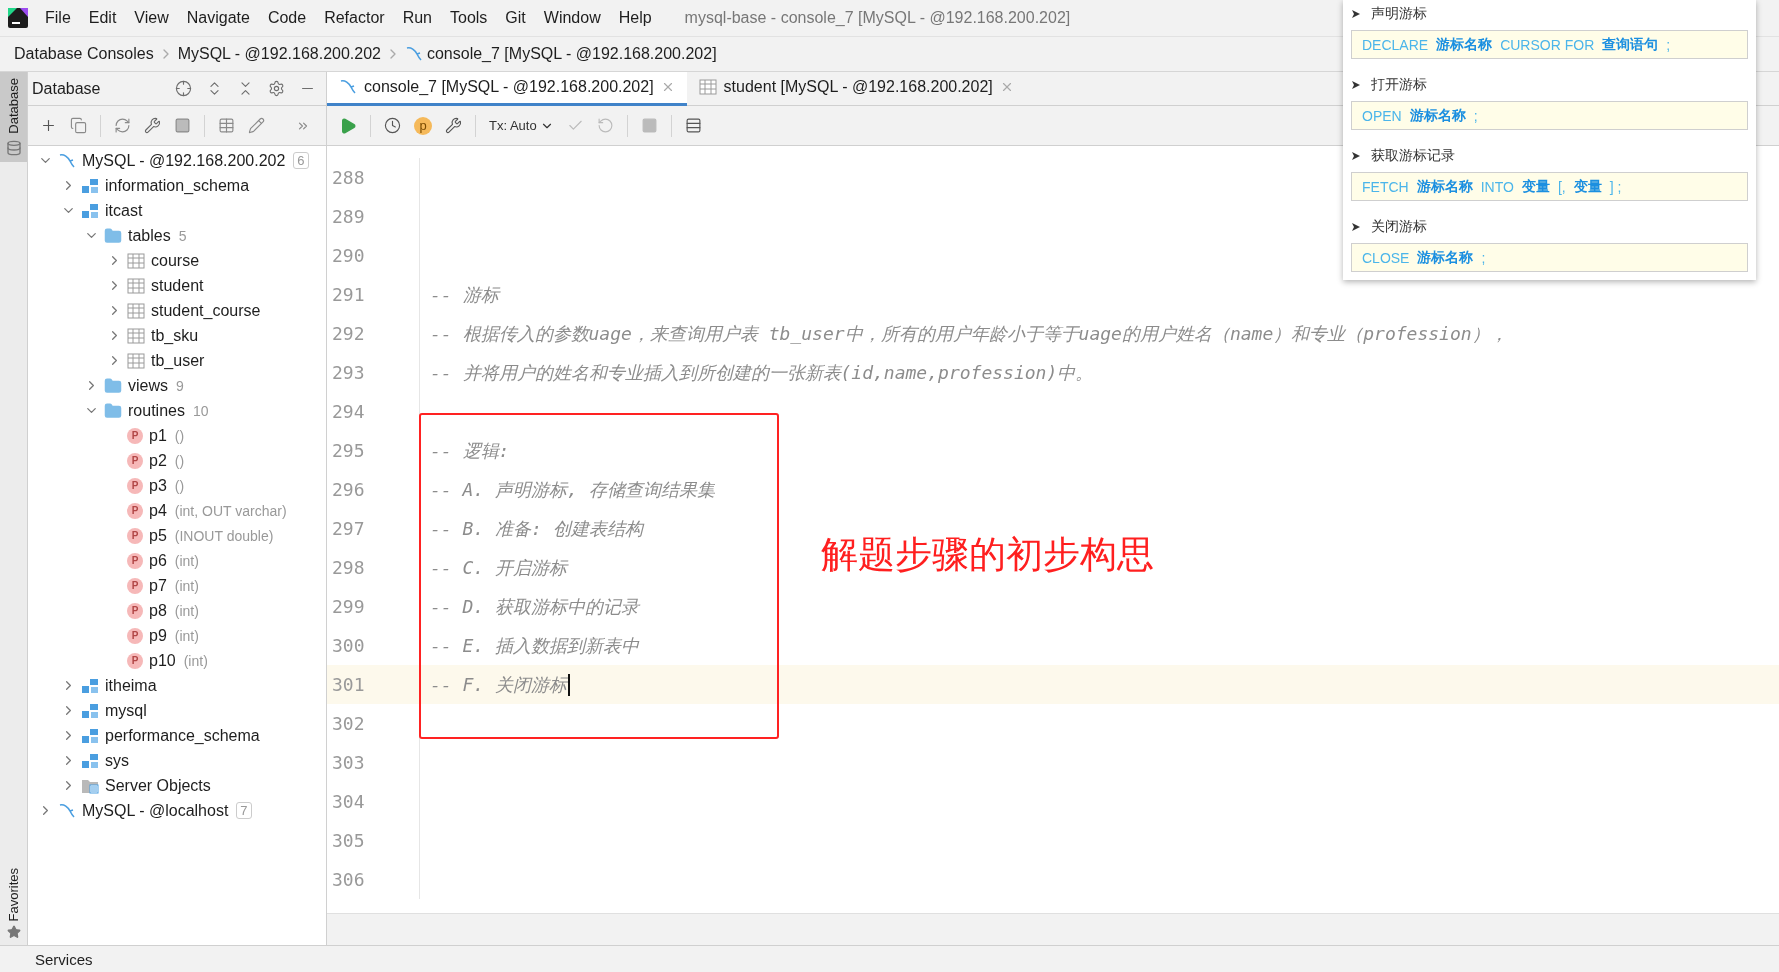 The height and width of the screenshot is (972, 1779). What do you see at coordinates (256, 125) in the screenshot?
I see `edit-icon` at bounding box center [256, 125].